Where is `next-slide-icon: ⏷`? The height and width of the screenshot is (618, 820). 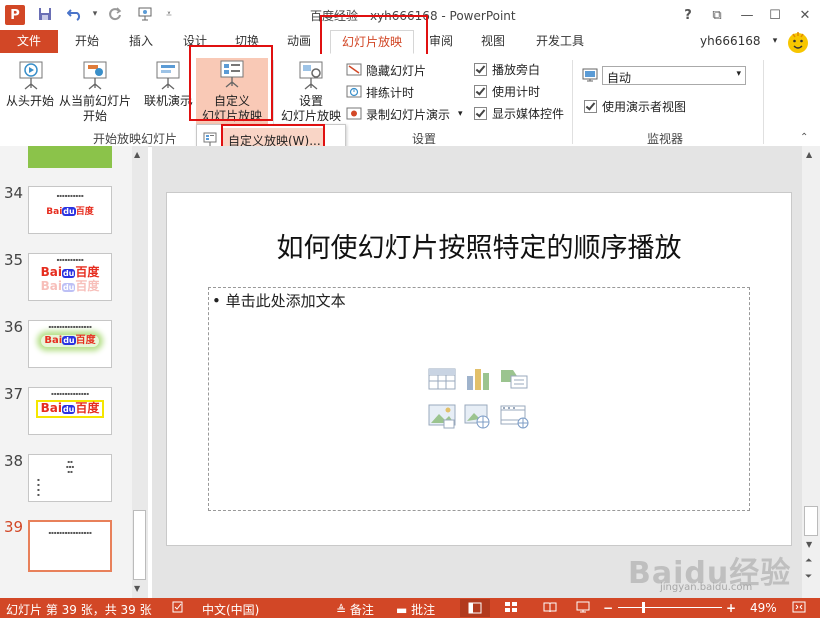
next-slide-icon: ⏷ is located at coordinates (808, 577).